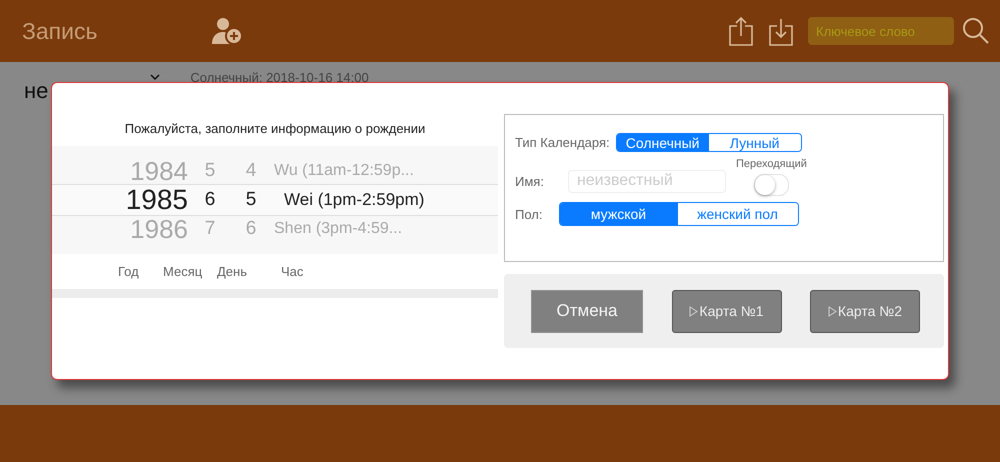  I want to click on hour-value: Wei (1pm-2:59pm), so click(384, 200).